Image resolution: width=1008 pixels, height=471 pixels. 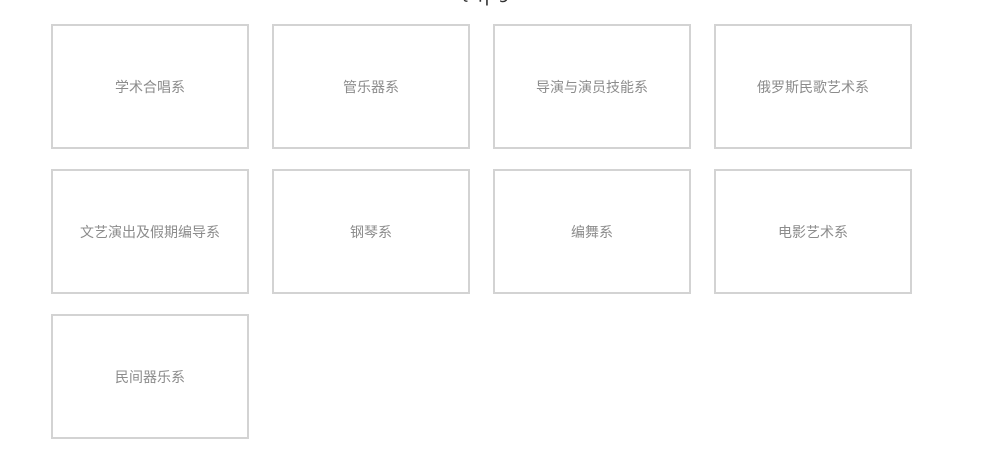 I want to click on department-card-performance-directing: 文艺演出及假期编导系, so click(x=150, y=231).